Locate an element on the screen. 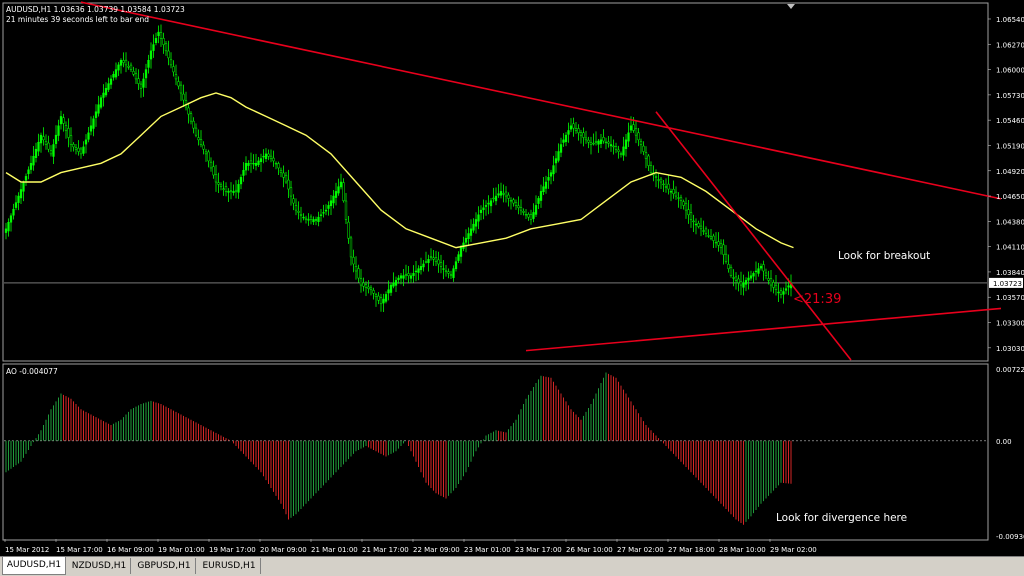  price-tick-label: 1.06270 is located at coordinates (1010, 45).